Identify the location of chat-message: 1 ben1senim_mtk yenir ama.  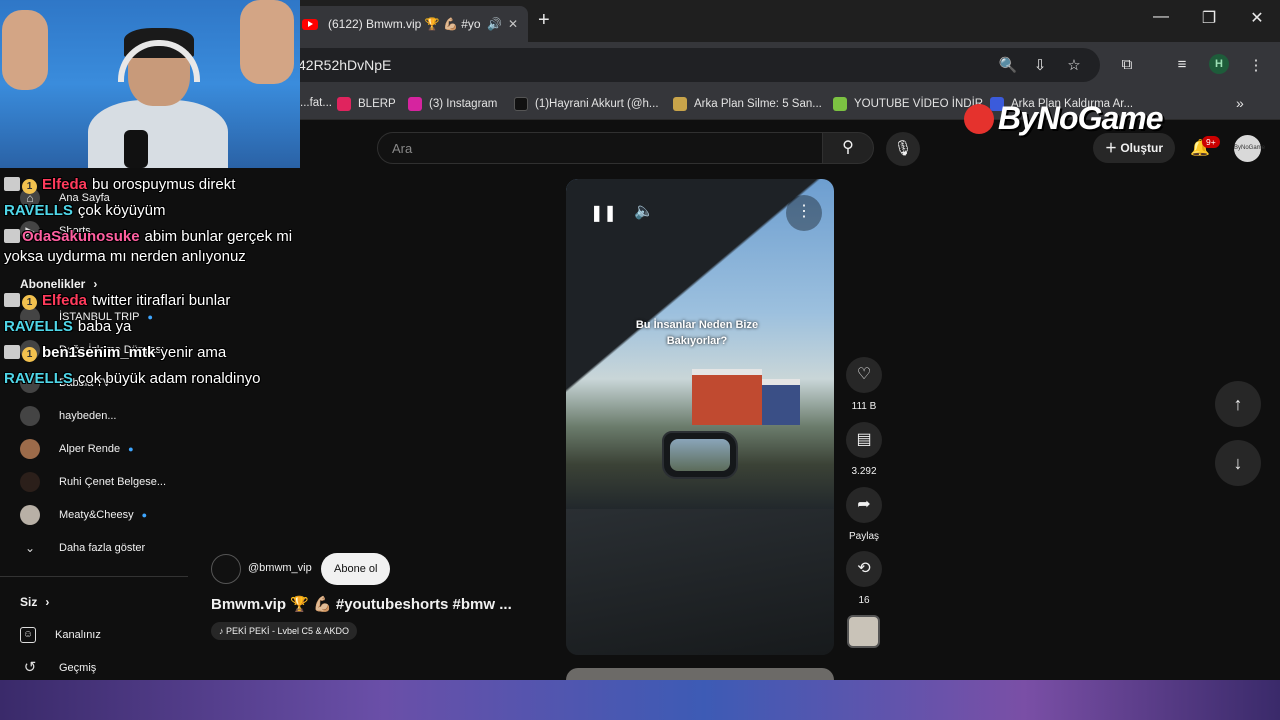
(154, 353).